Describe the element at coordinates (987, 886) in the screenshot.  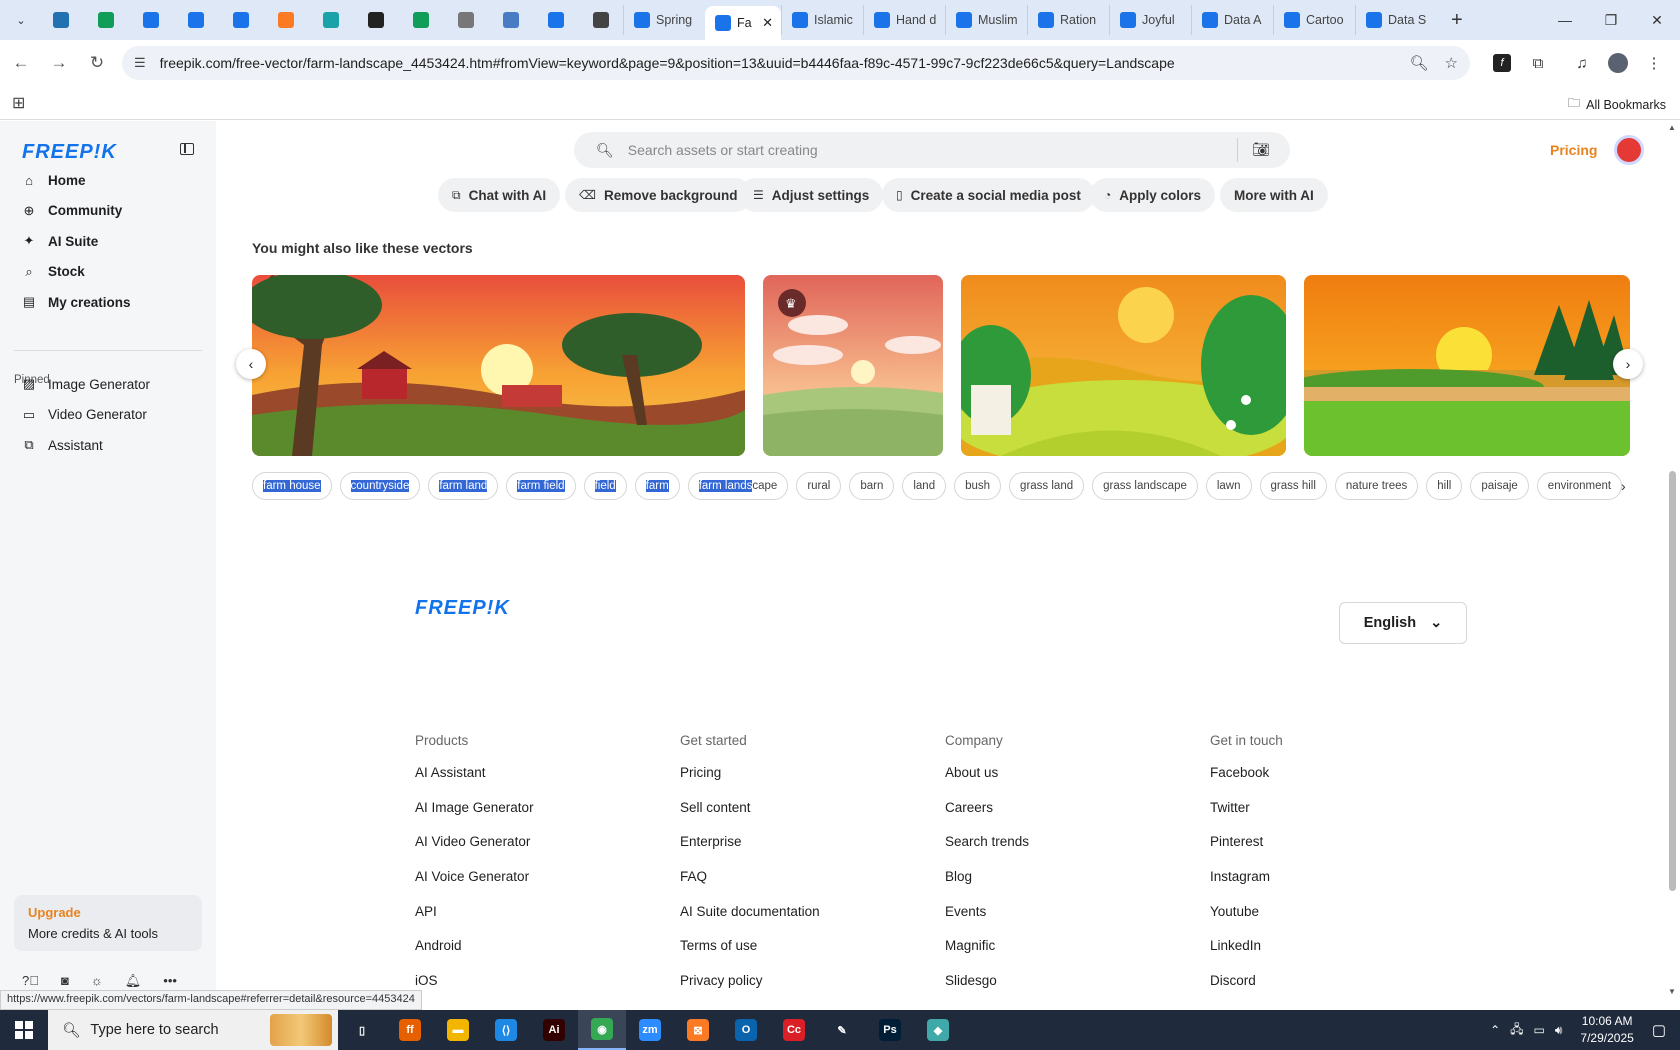
I see `footer-link: Blog` at that location.